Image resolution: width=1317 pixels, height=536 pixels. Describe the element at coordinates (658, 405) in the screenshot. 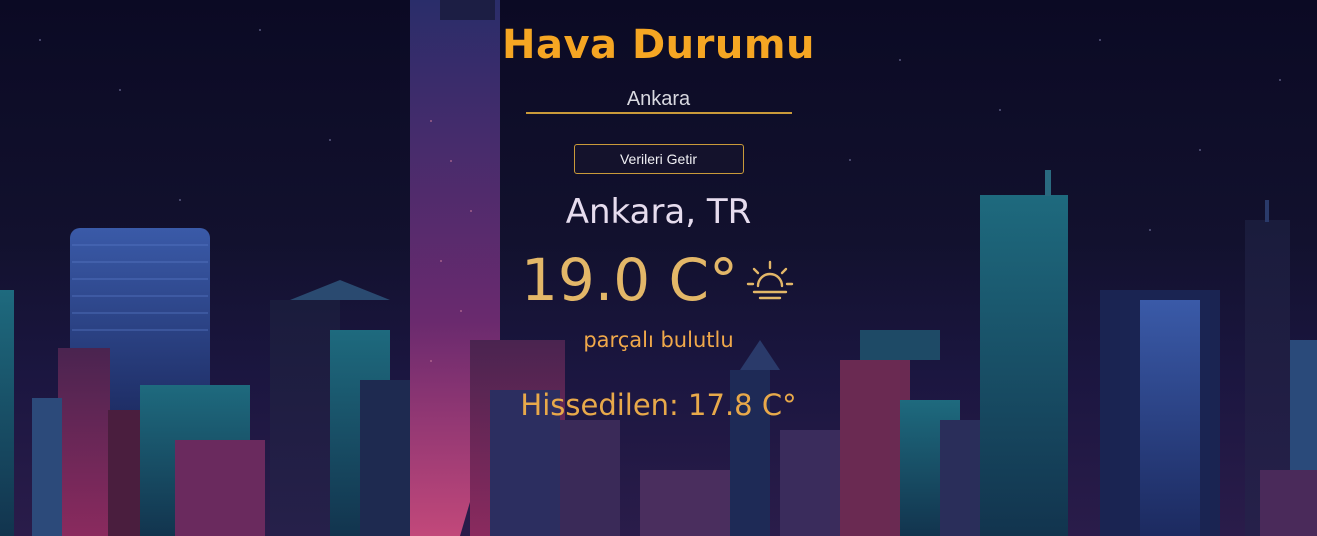

I see `feels-like-label: Hissedilen: 17.8 C°` at that location.